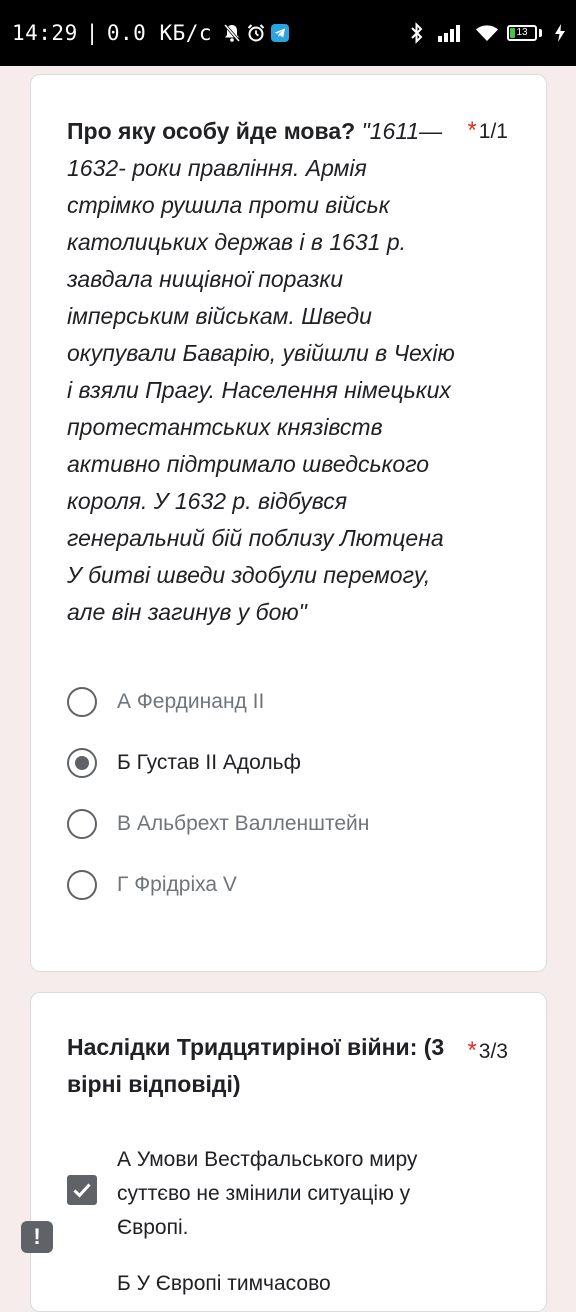 This screenshot has height=1312, width=576. What do you see at coordinates (82, 763) in the screenshot?
I see `radio-button-selected` at bounding box center [82, 763].